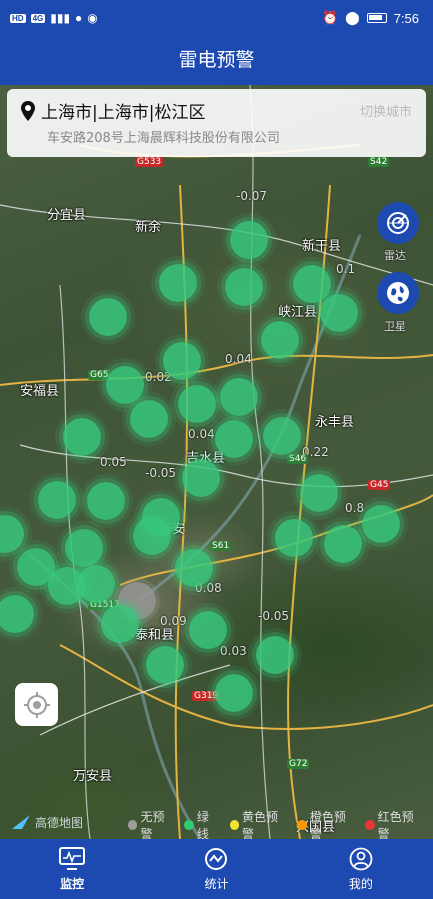 This screenshot has width=433, height=899. Describe the element at coordinates (173, 621) in the screenshot. I see `value-label: 0.09` at that location.